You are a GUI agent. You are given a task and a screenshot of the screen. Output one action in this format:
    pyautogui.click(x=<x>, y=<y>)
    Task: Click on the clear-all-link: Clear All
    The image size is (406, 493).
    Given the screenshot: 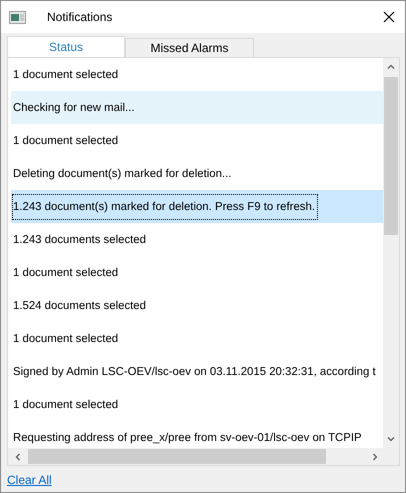 What is the action you would take?
    pyautogui.click(x=29, y=480)
    